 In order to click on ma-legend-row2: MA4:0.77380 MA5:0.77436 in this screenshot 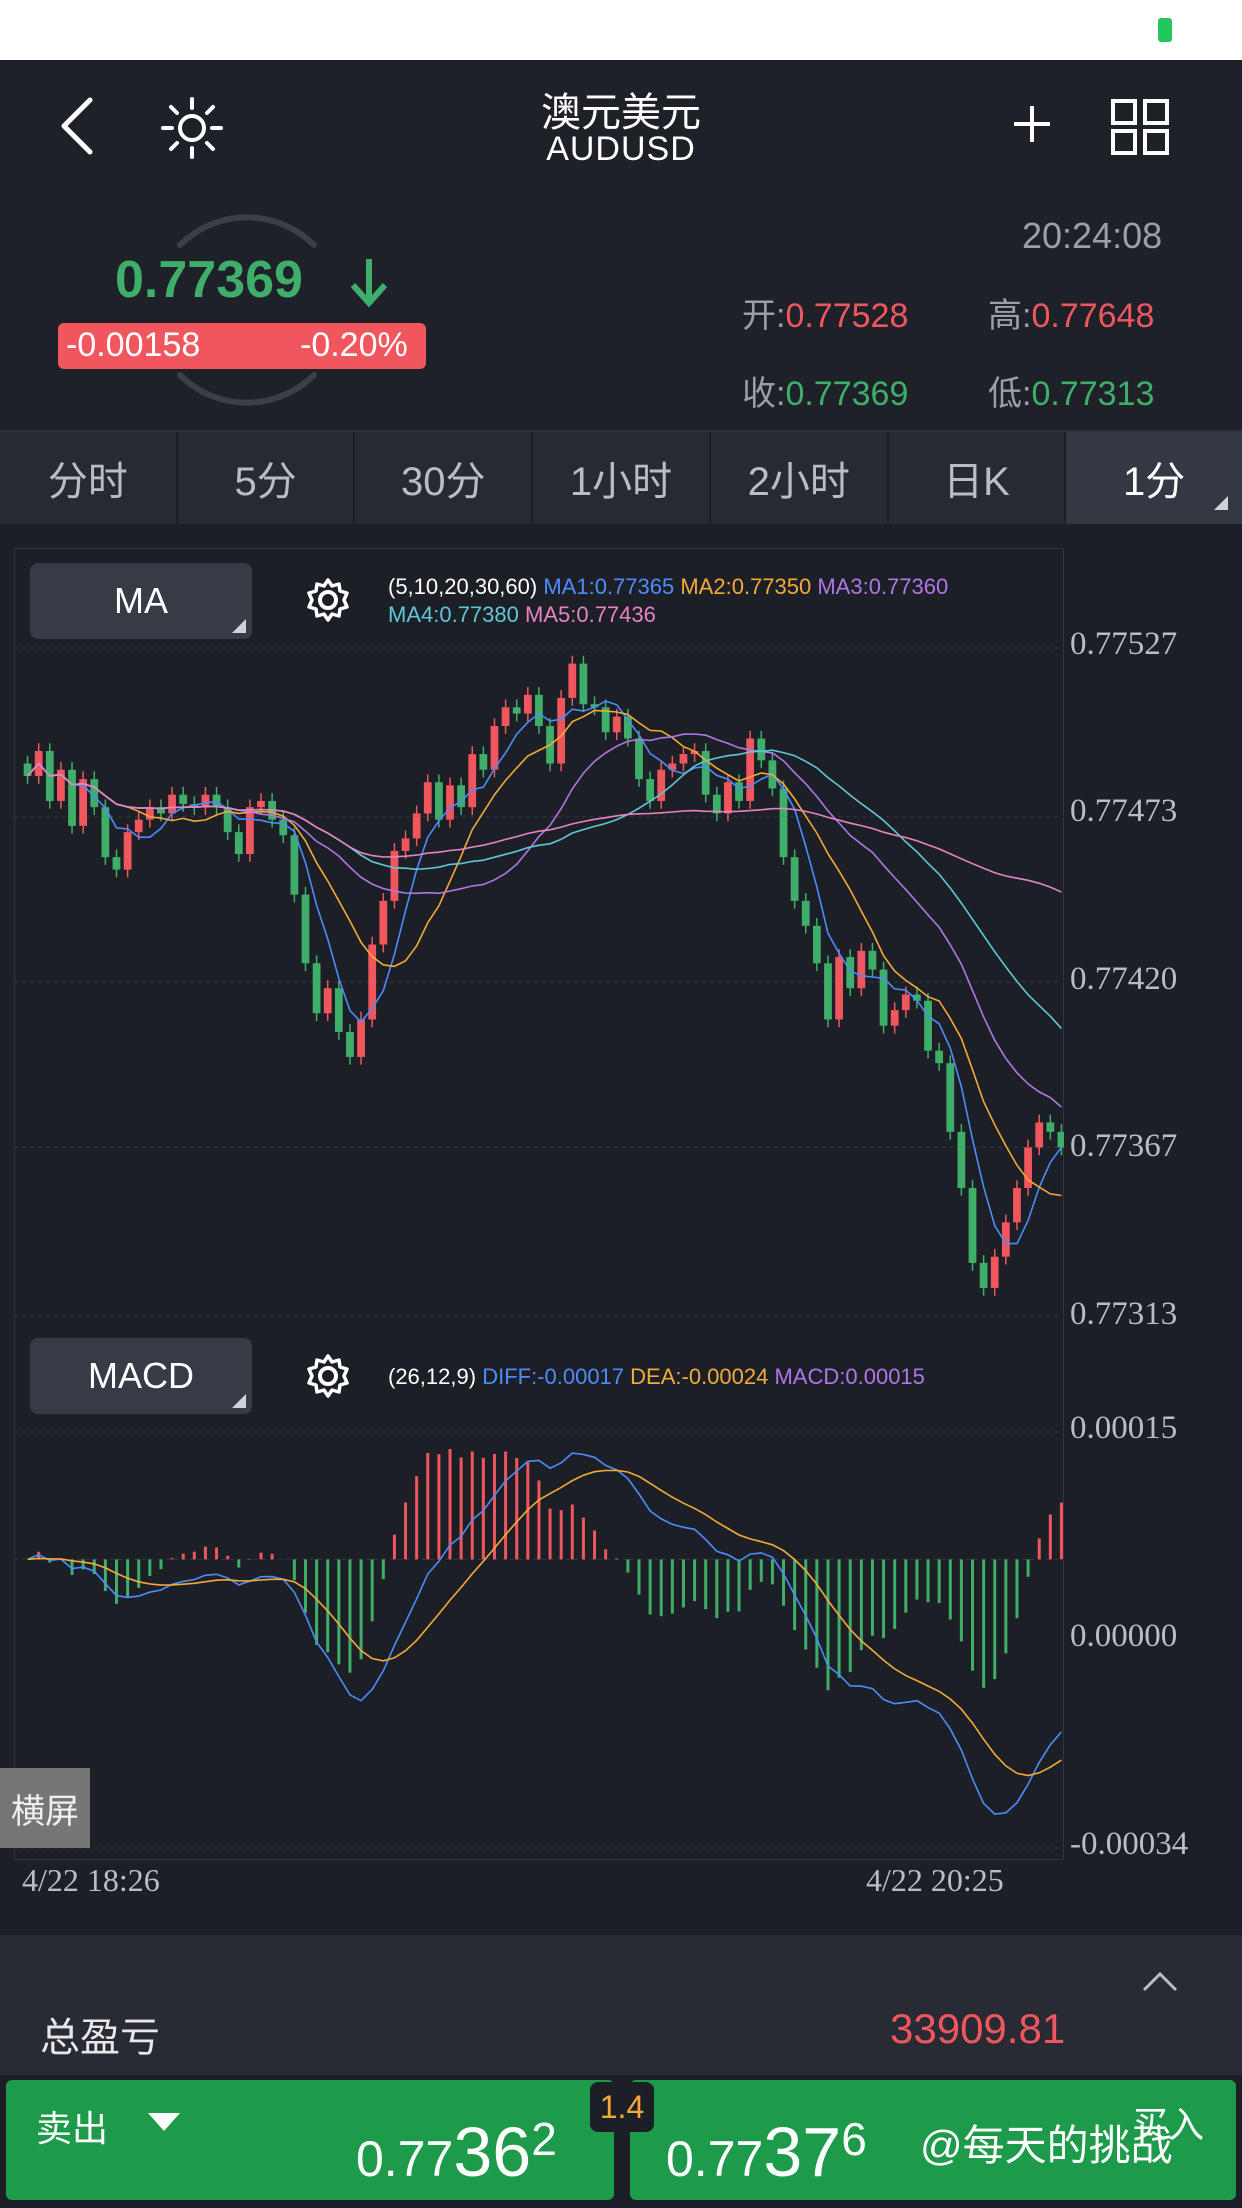, I will do `click(522, 615)`.